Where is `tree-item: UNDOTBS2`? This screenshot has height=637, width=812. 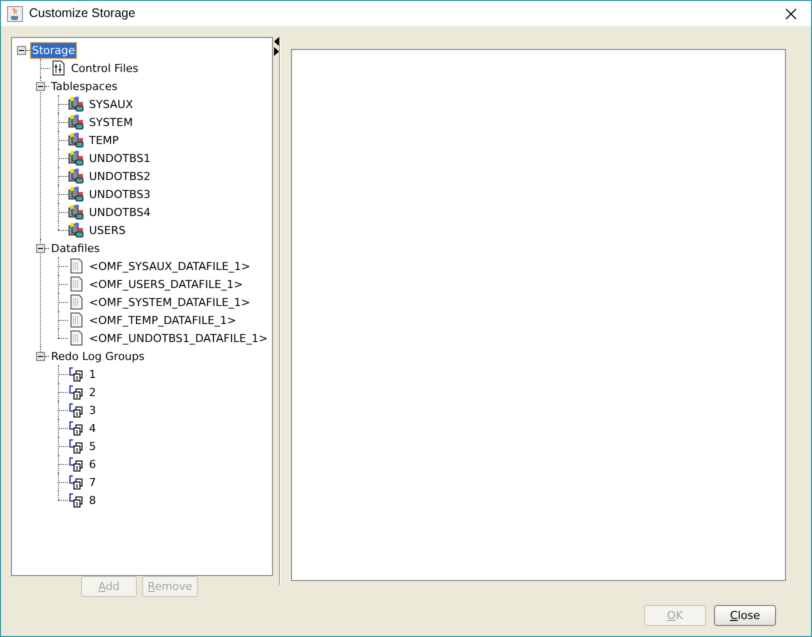
tree-item: UNDOTBS2 is located at coordinates (119, 176).